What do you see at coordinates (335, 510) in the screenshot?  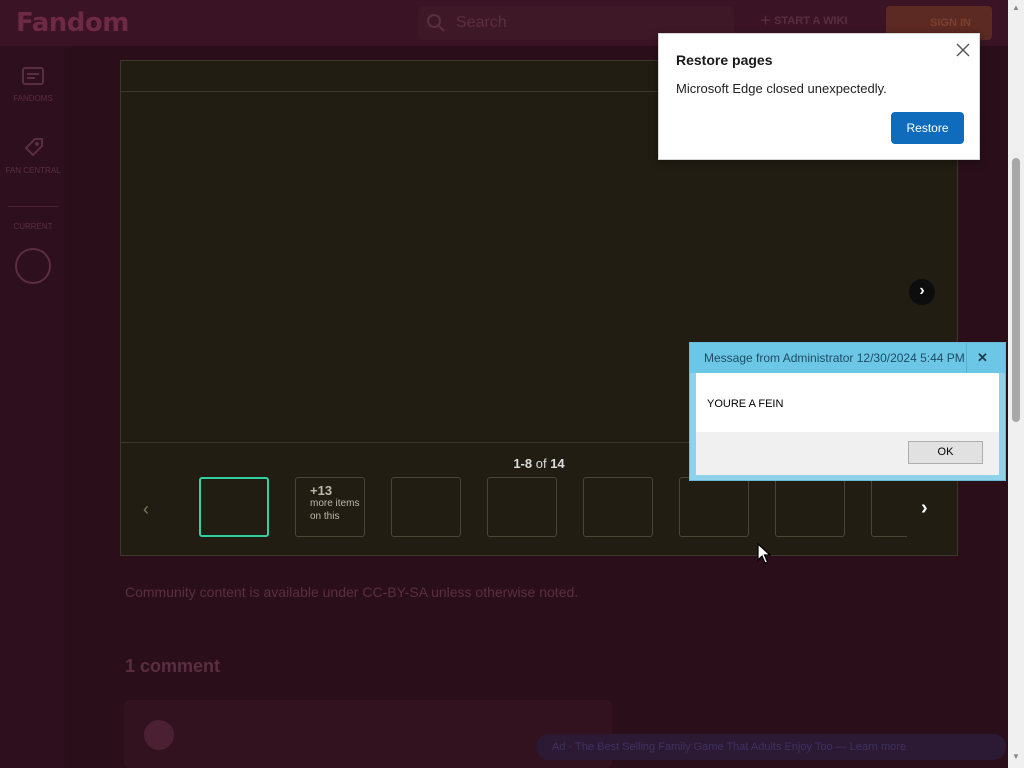 I see `more-label: more items on this` at bounding box center [335, 510].